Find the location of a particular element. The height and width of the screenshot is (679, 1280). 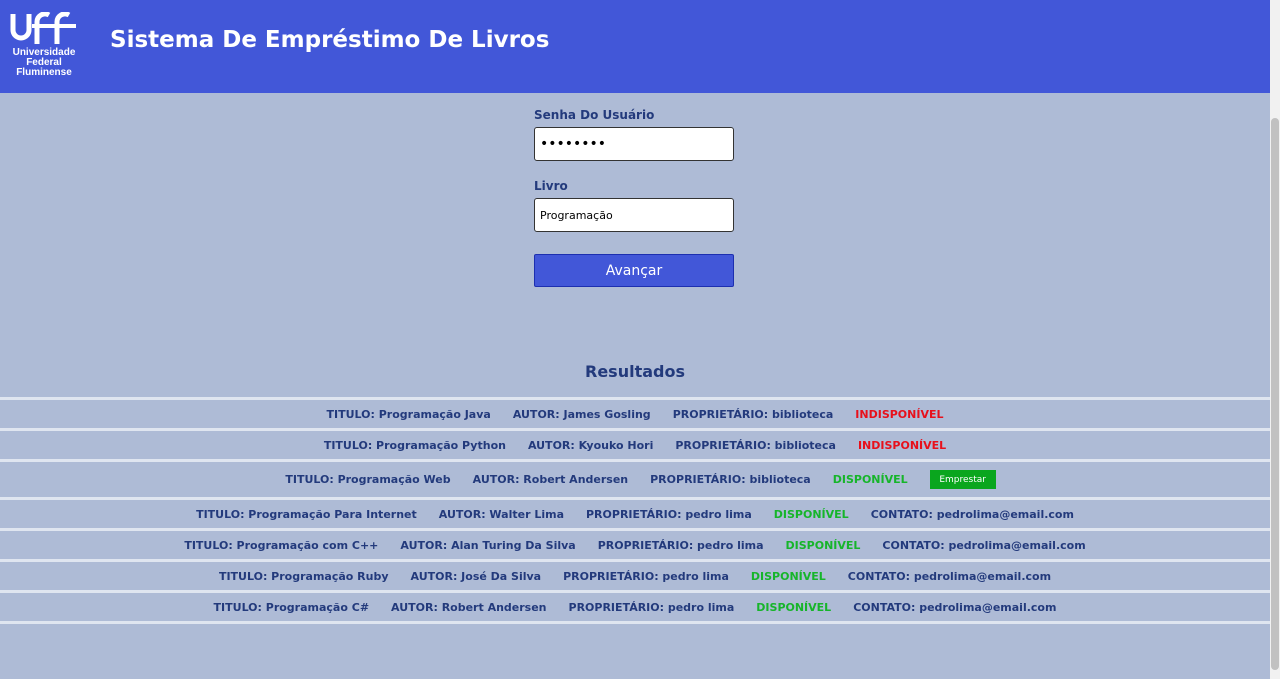

result-title: TITULO: Programação com C++ is located at coordinates (281, 545).